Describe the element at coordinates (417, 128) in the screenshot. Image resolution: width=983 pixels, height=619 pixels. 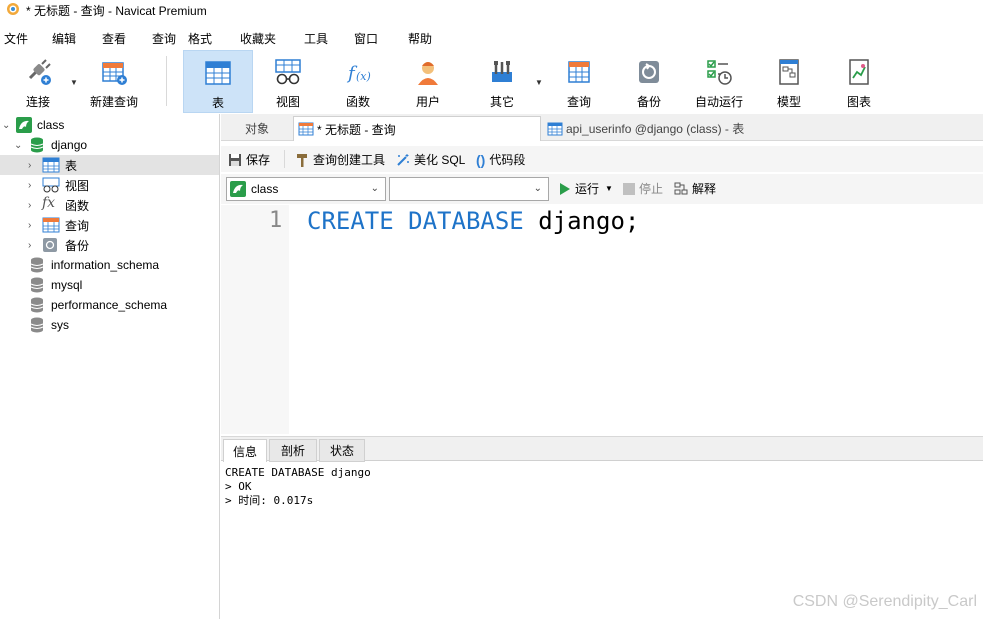
I see `tab-query: * 无标题 - 查询` at that location.